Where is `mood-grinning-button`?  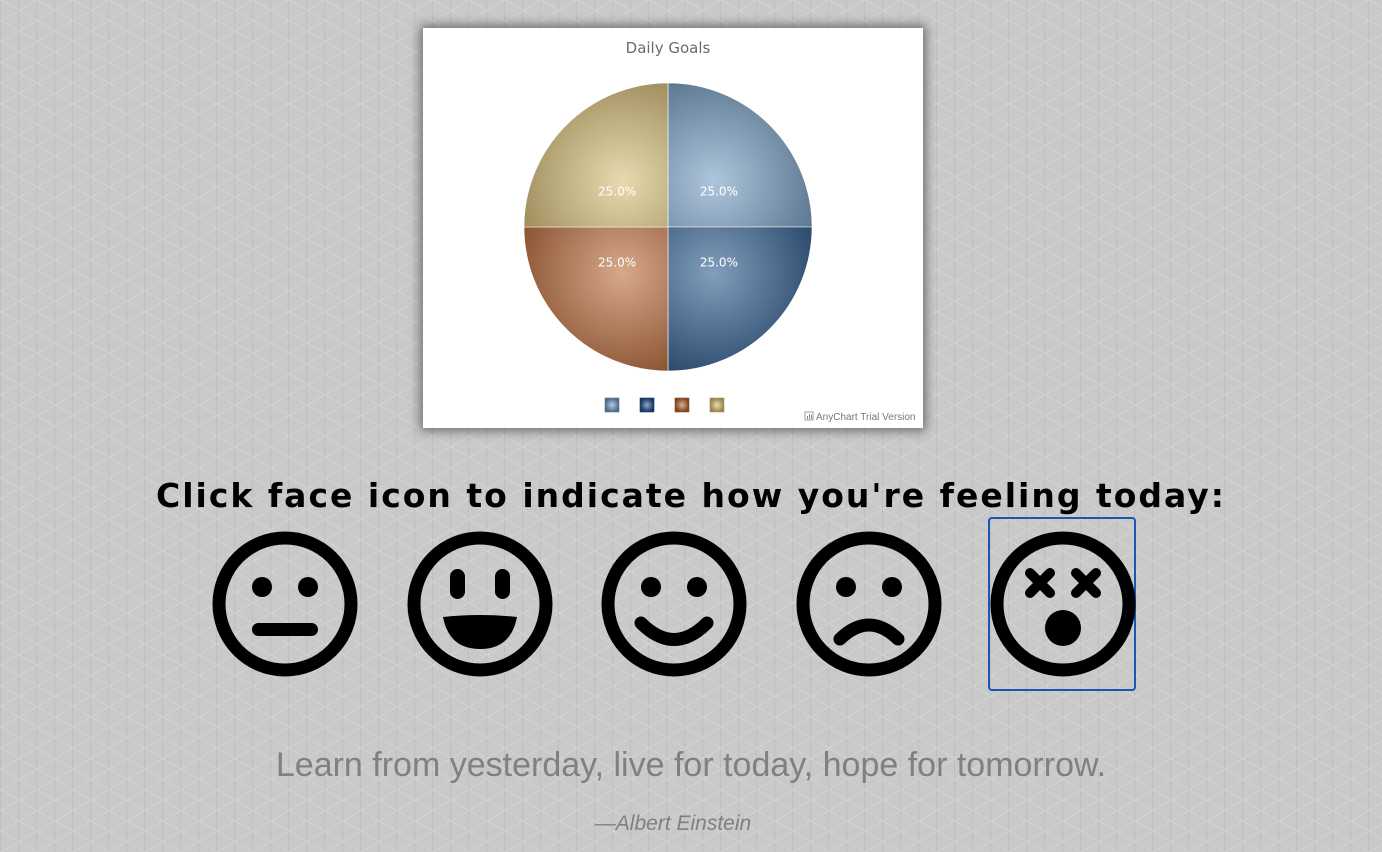 mood-grinning-button is located at coordinates (479, 604).